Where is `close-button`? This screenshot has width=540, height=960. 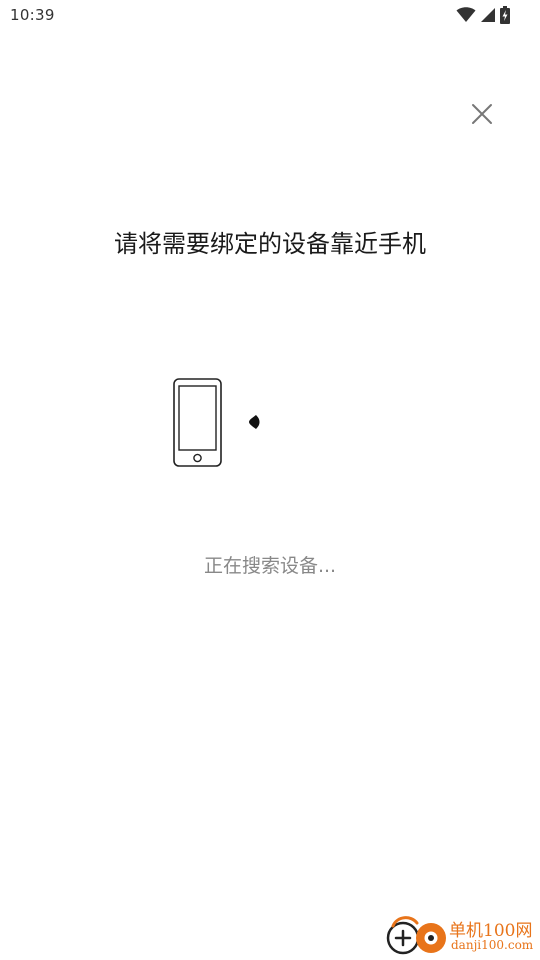 close-button is located at coordinates (482, 114).